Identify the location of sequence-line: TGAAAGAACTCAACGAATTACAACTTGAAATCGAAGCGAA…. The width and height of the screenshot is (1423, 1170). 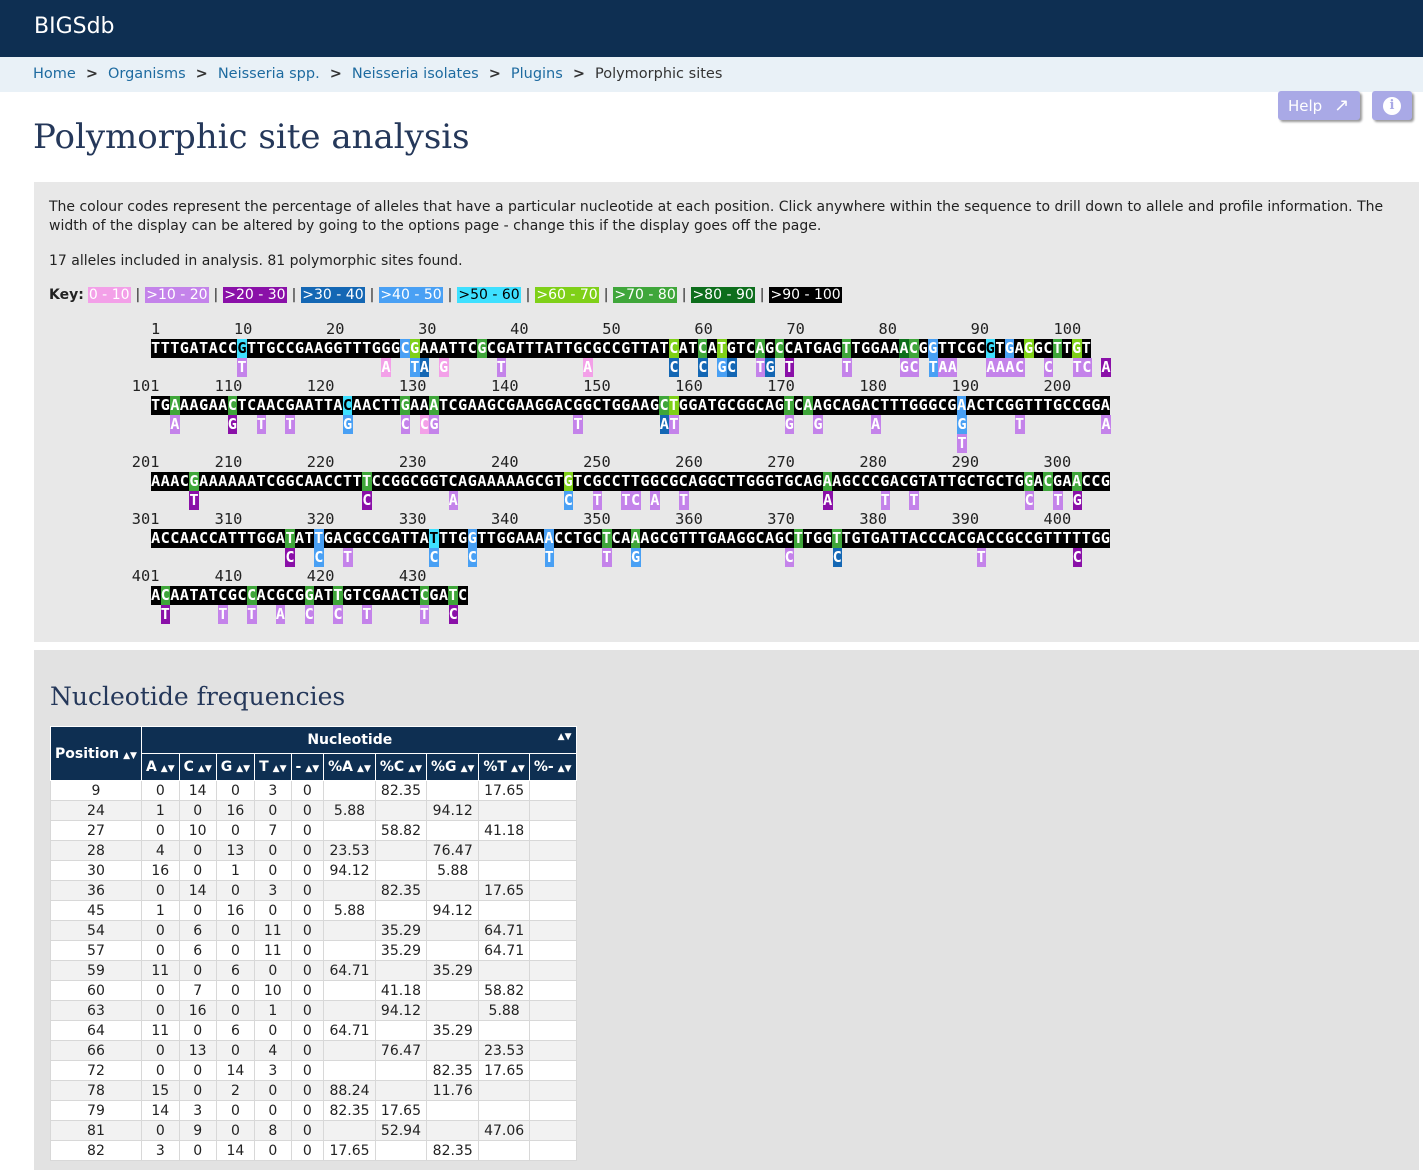
(631, 405).